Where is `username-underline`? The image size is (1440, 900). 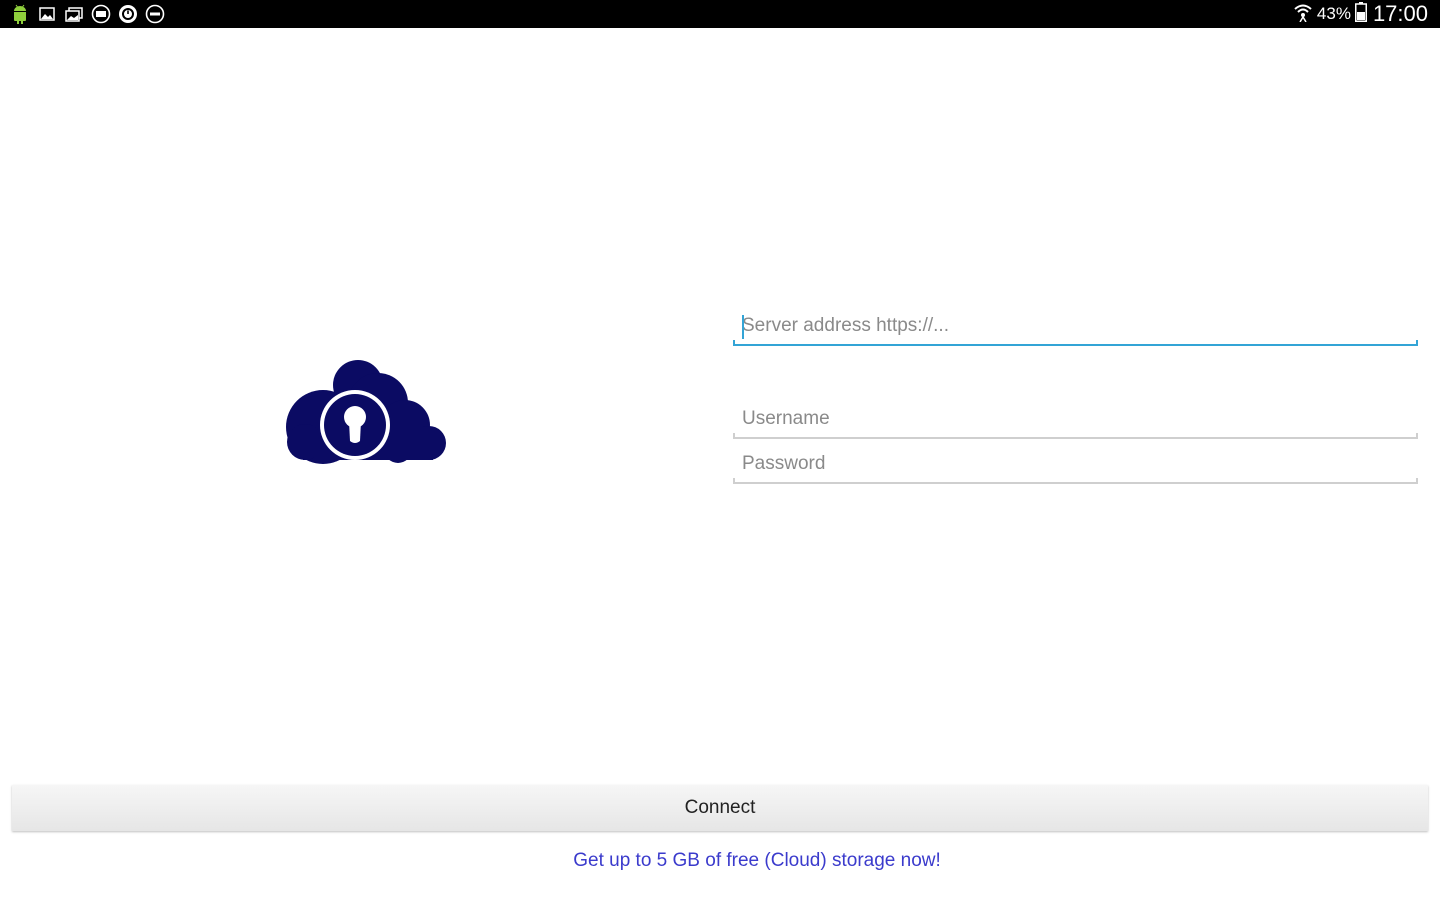
username-underline is located at coordinates (1075, 436).